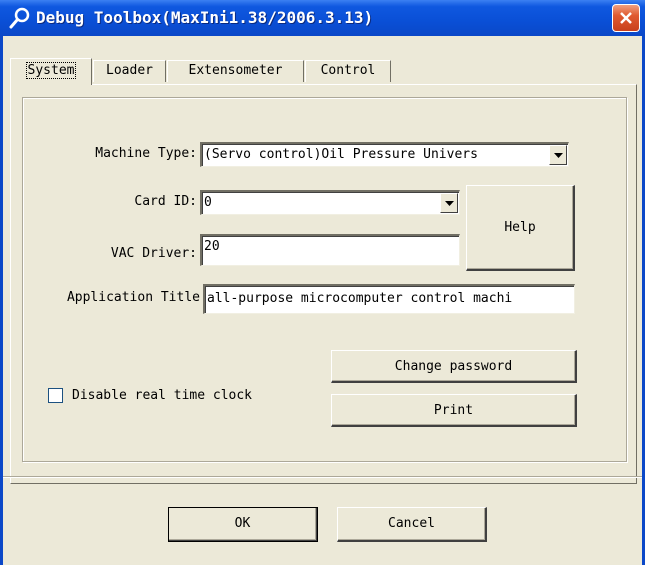 The image size is (645, 565). I want to click on magnifier-icon, so click(20, 18).